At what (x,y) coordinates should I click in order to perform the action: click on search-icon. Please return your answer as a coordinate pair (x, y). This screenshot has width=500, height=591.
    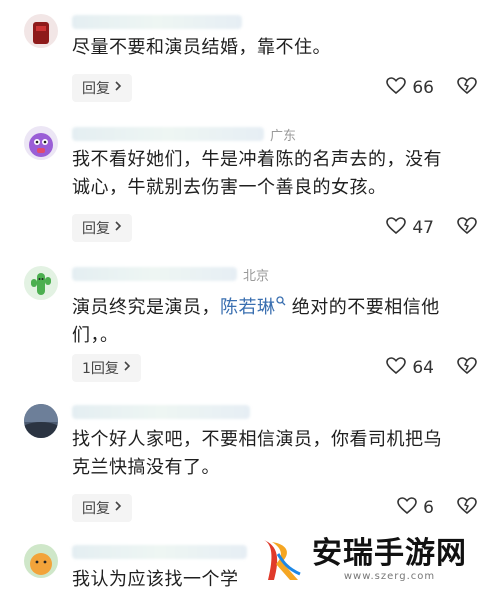
    Looking at the image, I should click on (280, 301).